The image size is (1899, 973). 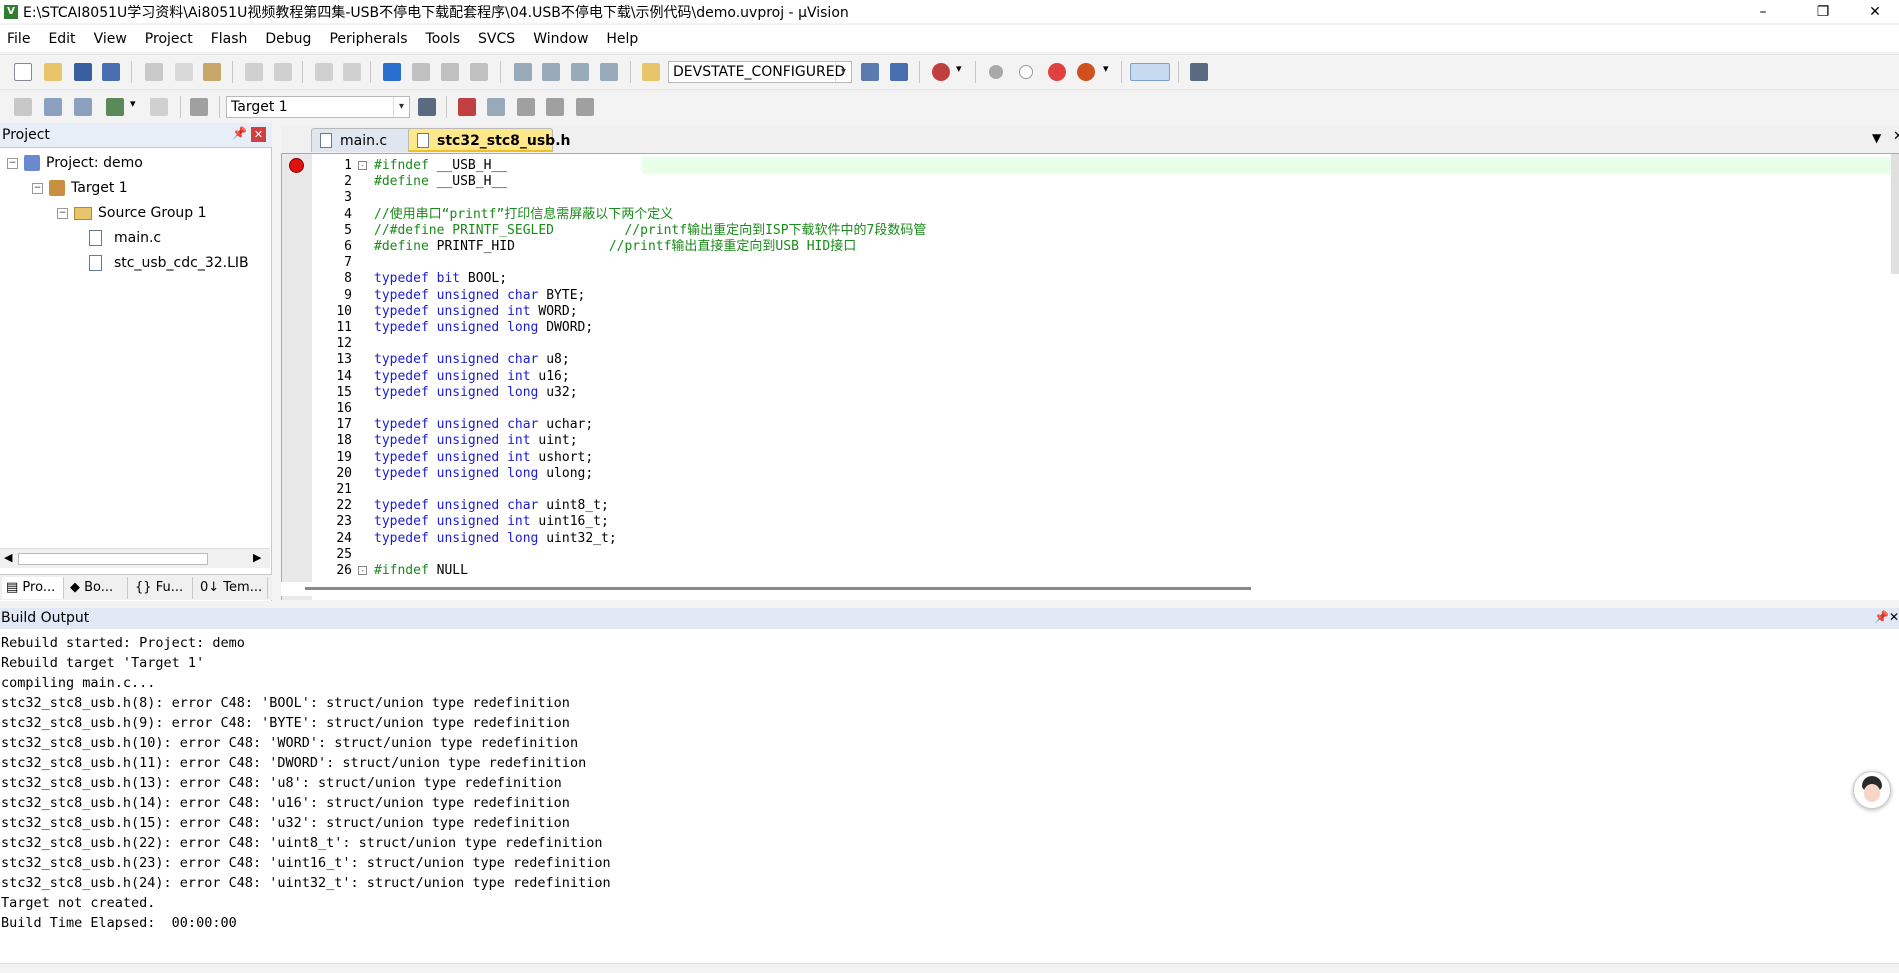 What do you see at coordinates (392, 72) in the screenshot?
I see `bookmark-icon` at bounding box center [392, 72].